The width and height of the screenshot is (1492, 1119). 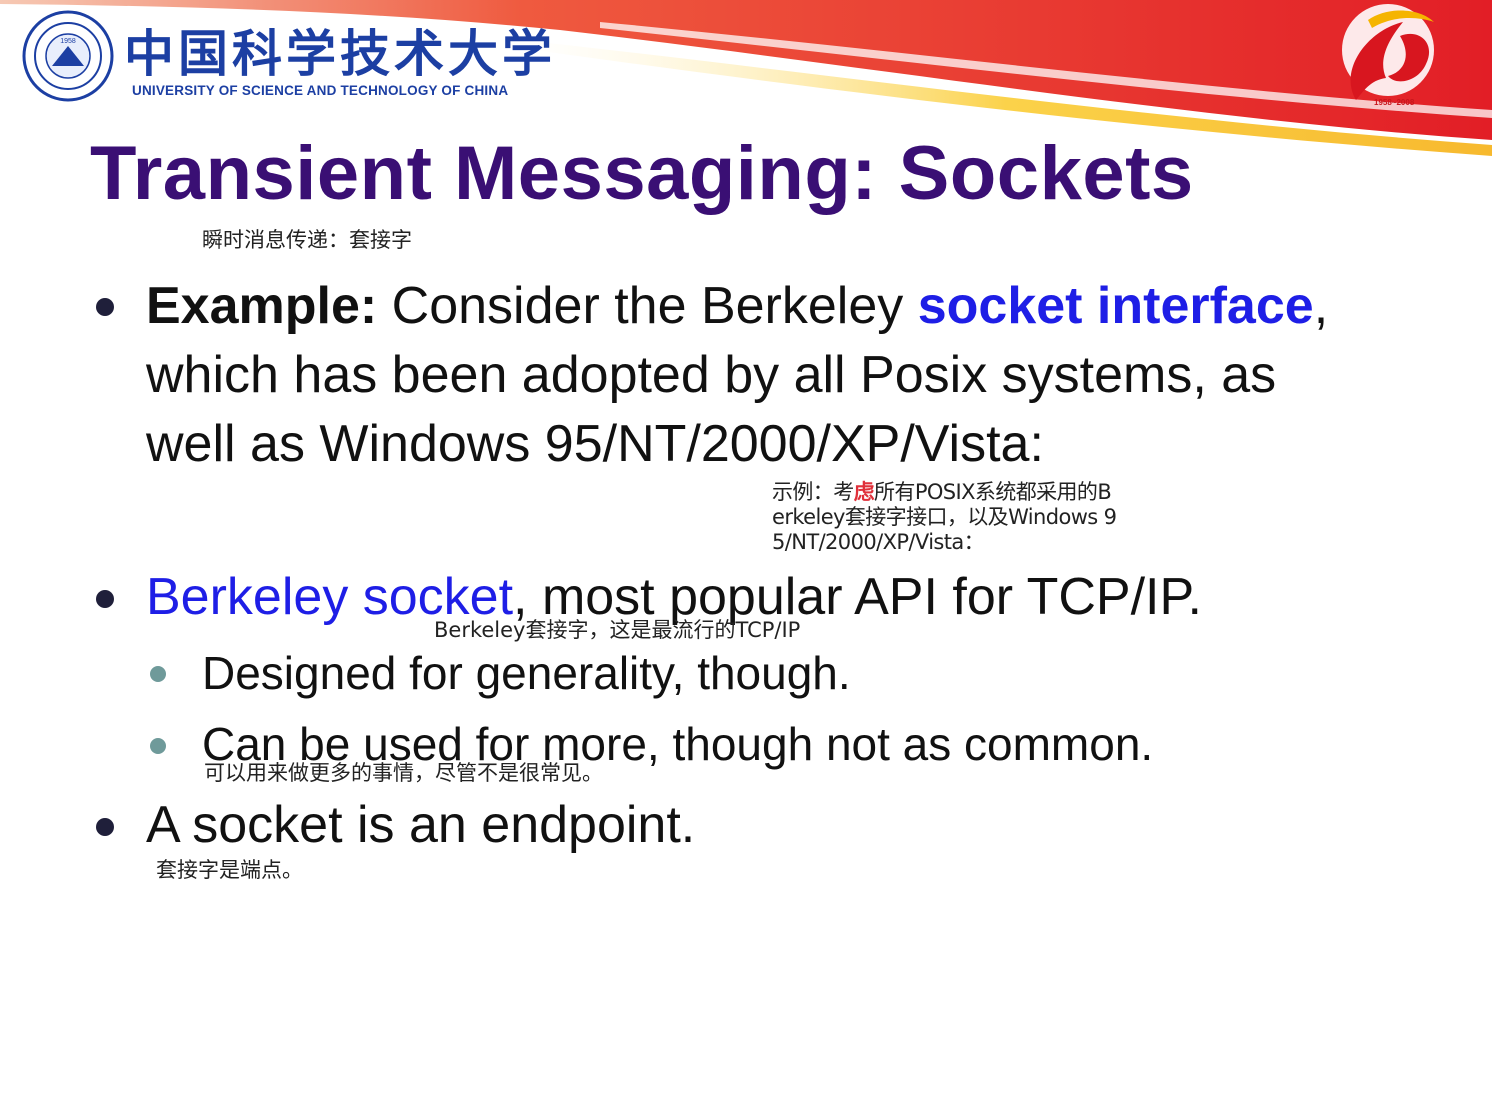 I want to click on highlight-term: socket interface, so click(x=1115, y=306).